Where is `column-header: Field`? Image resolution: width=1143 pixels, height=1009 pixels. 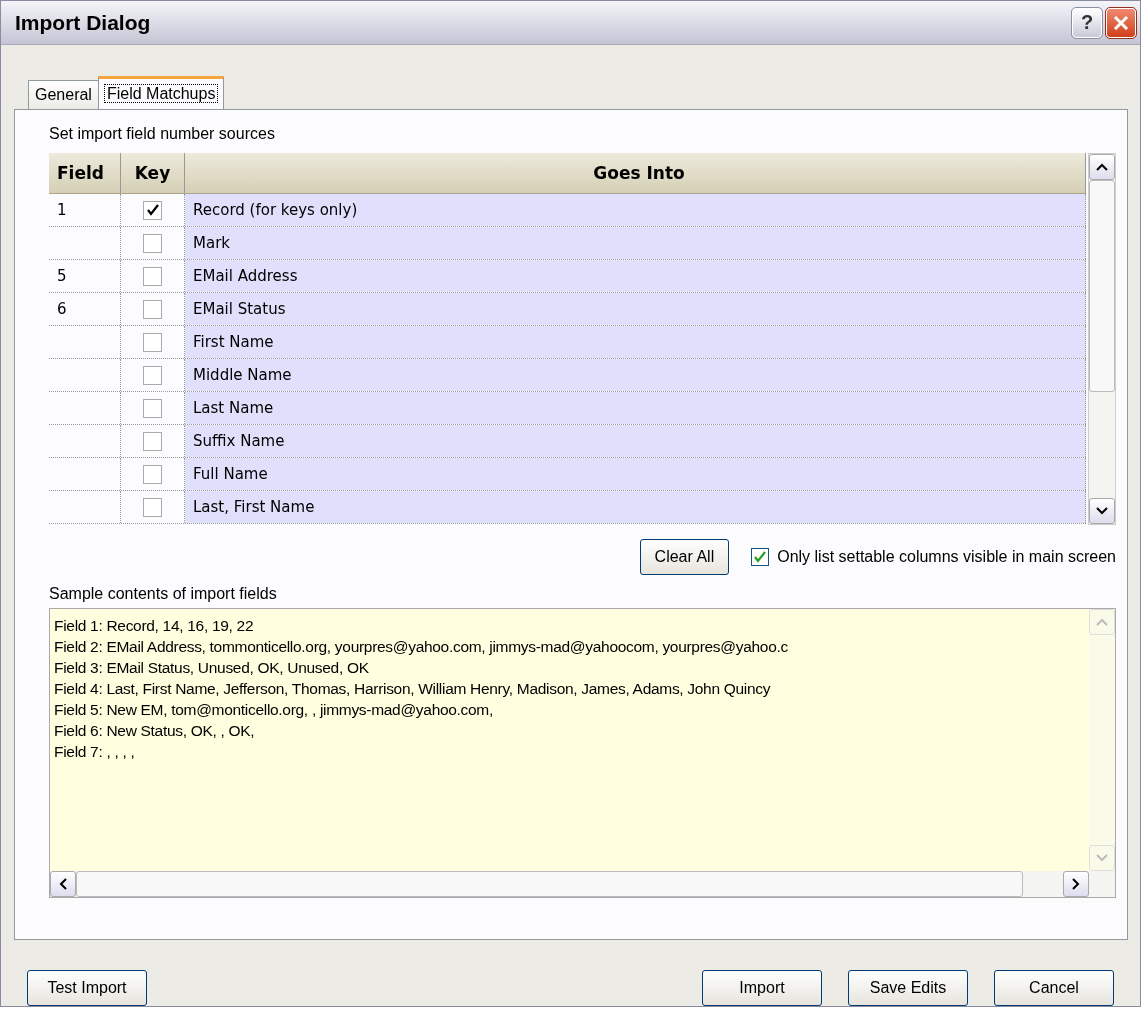
column-header: Field is located at coordinates (85, 173).